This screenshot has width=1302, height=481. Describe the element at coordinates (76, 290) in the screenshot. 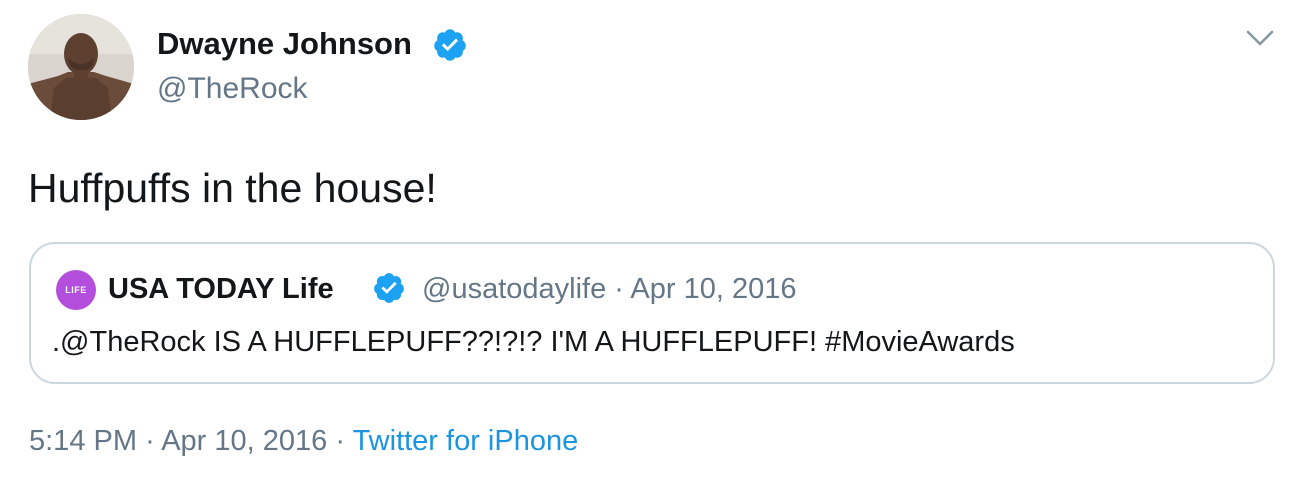

I see `quoted-avatar: LIFE` at that location.